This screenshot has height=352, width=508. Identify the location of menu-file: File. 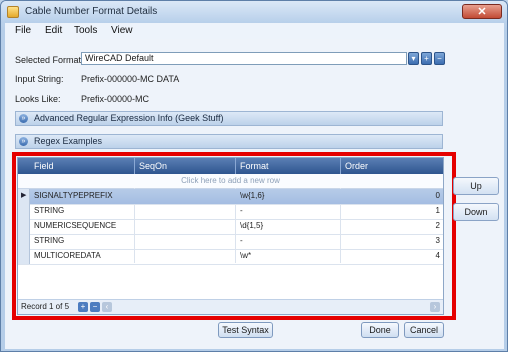
(23, 30).